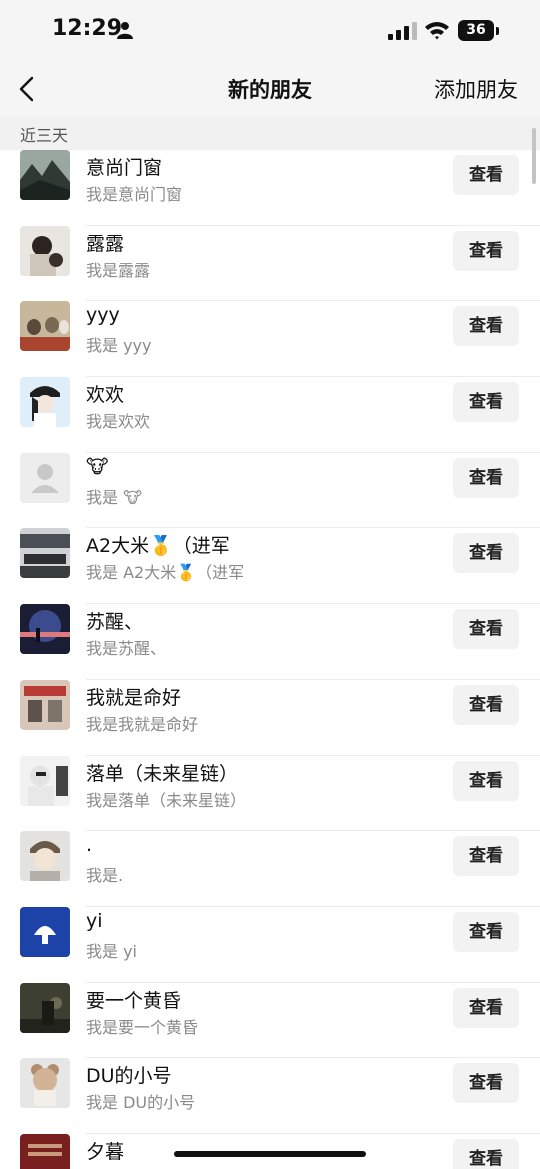 The height and width of the screenshot is (1169, 540). What do you see at coordinates (270, 133) in the screenshot?
I see `section-header: 近三天` at bounding box center [270, 133].